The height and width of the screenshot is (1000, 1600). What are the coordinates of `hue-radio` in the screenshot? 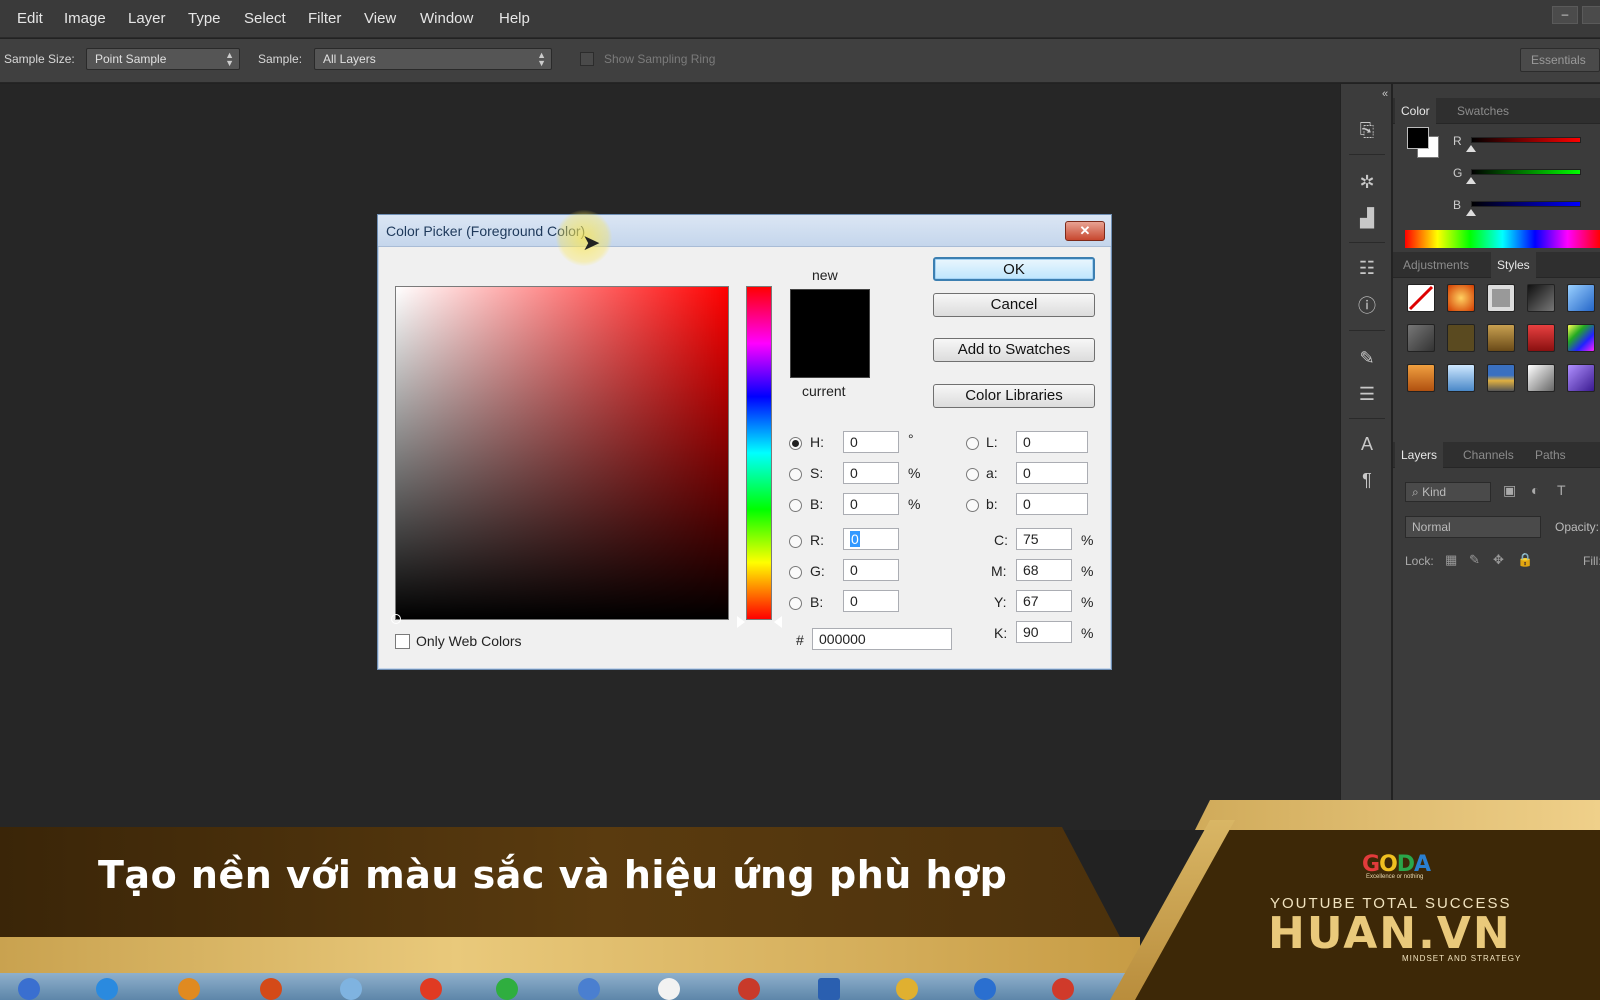 It's located at (795, 443).